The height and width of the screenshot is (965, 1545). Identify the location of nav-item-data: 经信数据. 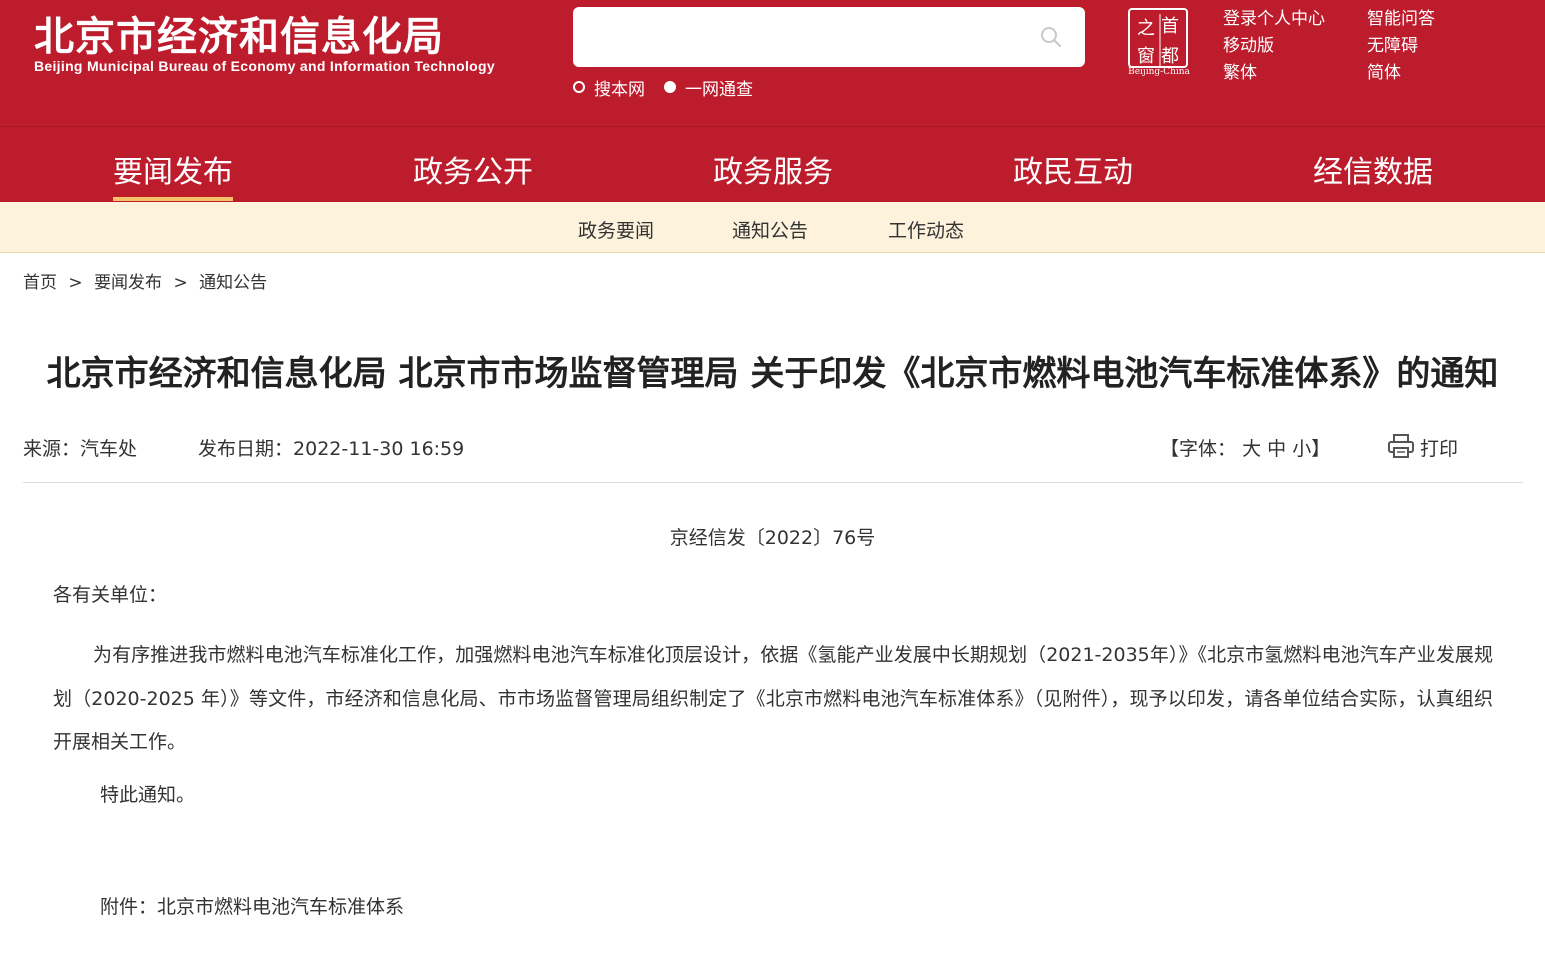
(1373, 169).